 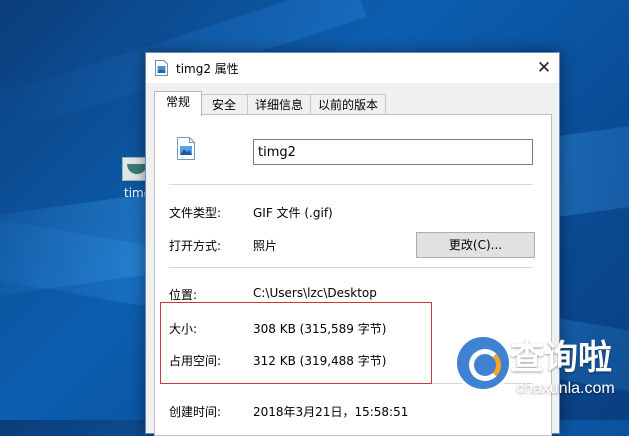 I want to click on tab-details: 详细信息, so click(x=279, y=104).